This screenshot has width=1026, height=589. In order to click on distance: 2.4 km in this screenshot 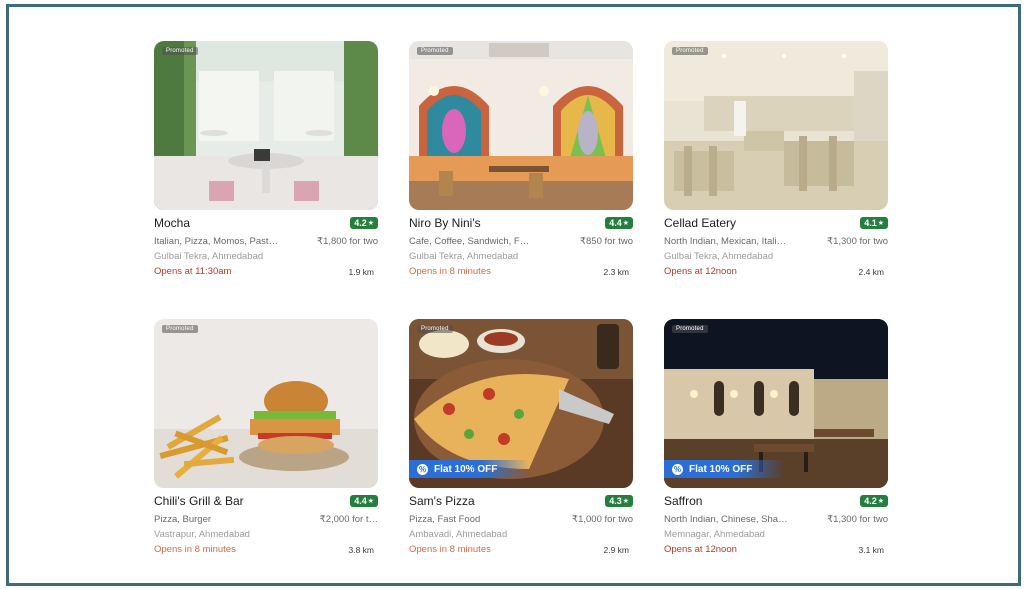, I will do `click(871, 271)`.